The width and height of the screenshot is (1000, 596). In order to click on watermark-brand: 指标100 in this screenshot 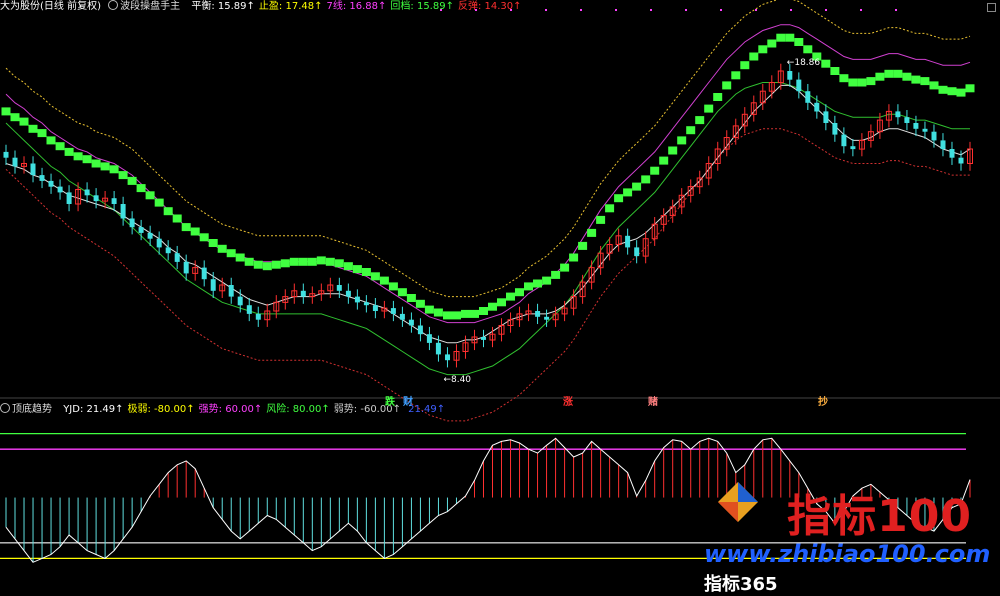, I will do `click(879, 516)`.